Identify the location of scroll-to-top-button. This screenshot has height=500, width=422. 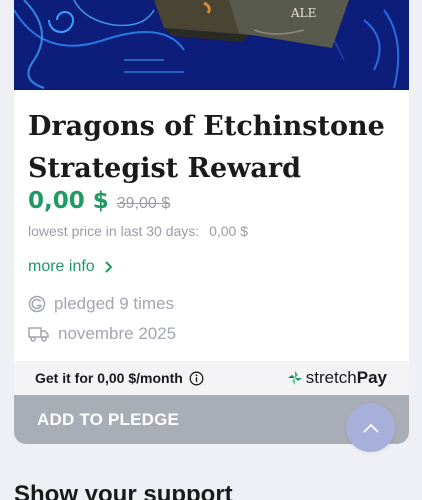
(370, 427).